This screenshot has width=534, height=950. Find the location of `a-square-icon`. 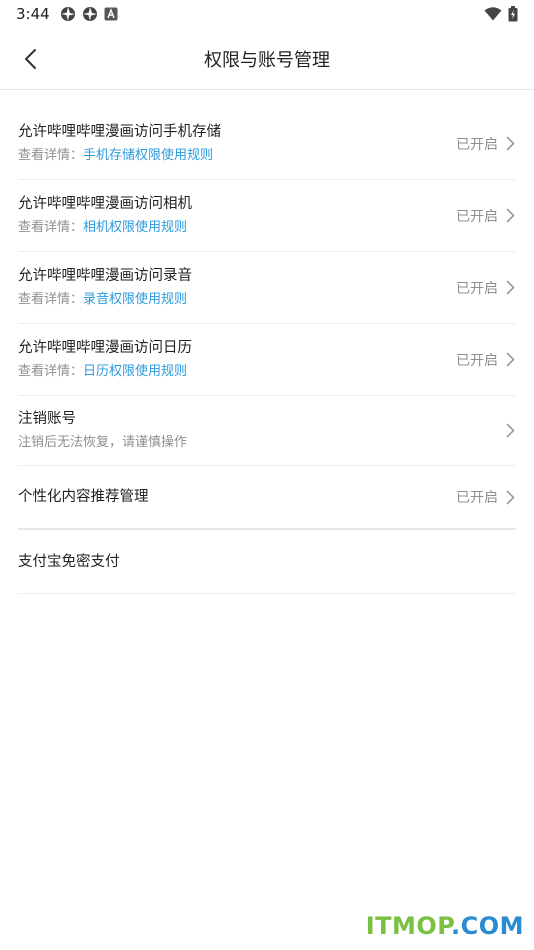

a-square-icon is located at coordinates (111, 14).